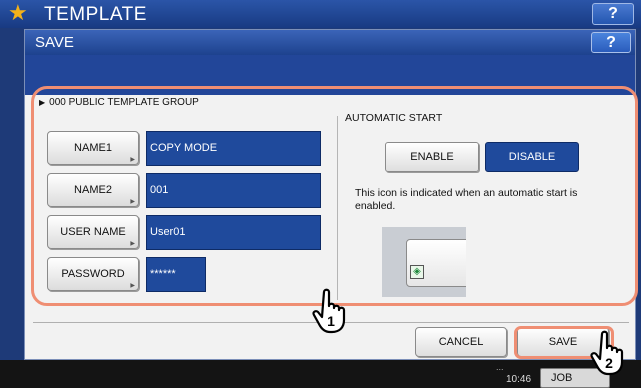  What do you see at coordinates (609, 363) in the screenshot?
I see `step2-label: 2` at bounding box center [609, 363].